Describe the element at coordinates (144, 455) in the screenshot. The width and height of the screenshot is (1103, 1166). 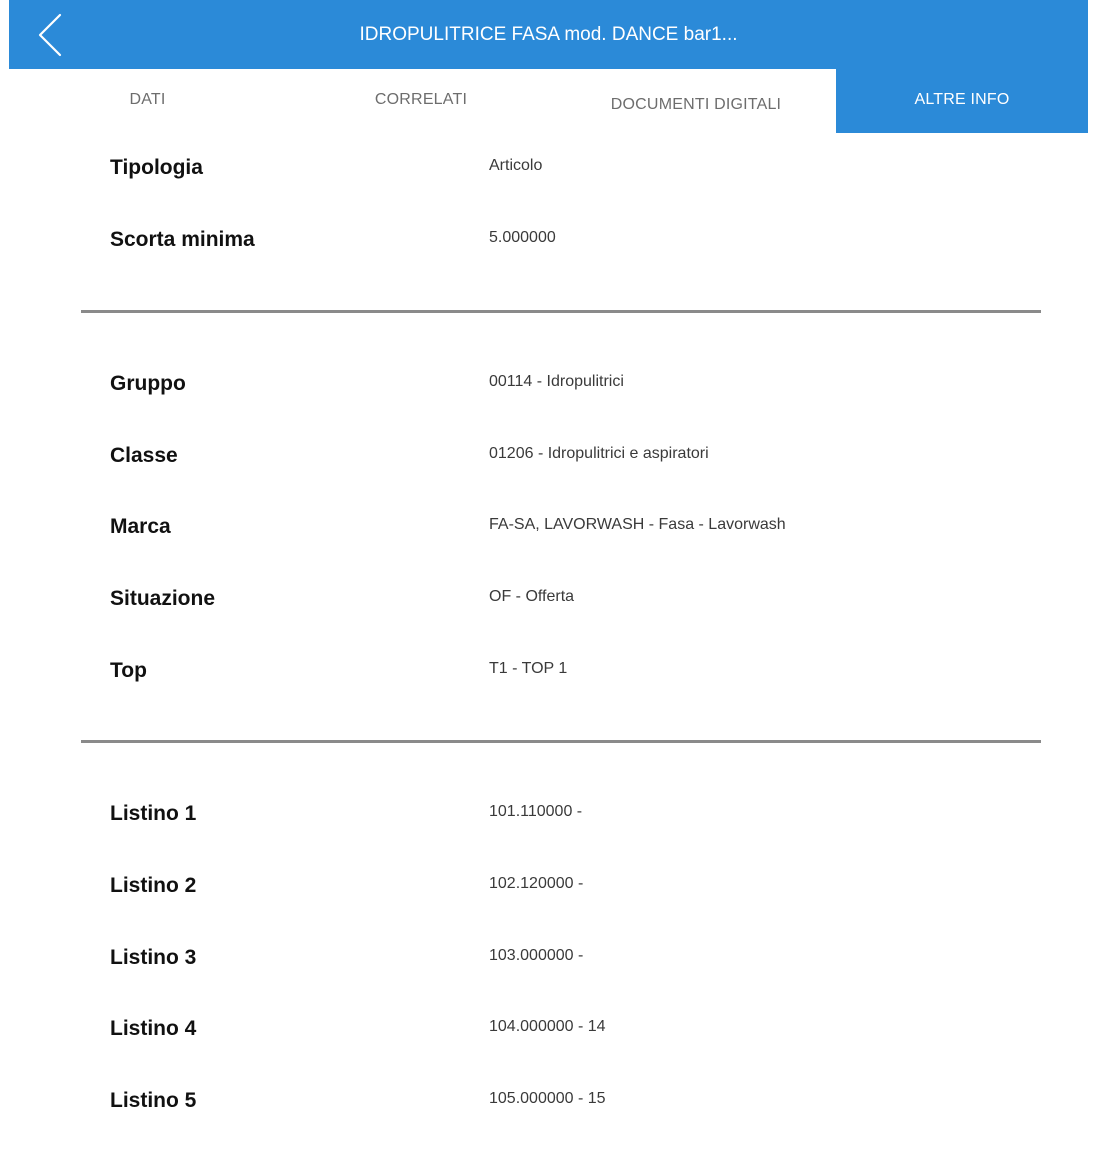
I see `field-label: Classe` at that location.